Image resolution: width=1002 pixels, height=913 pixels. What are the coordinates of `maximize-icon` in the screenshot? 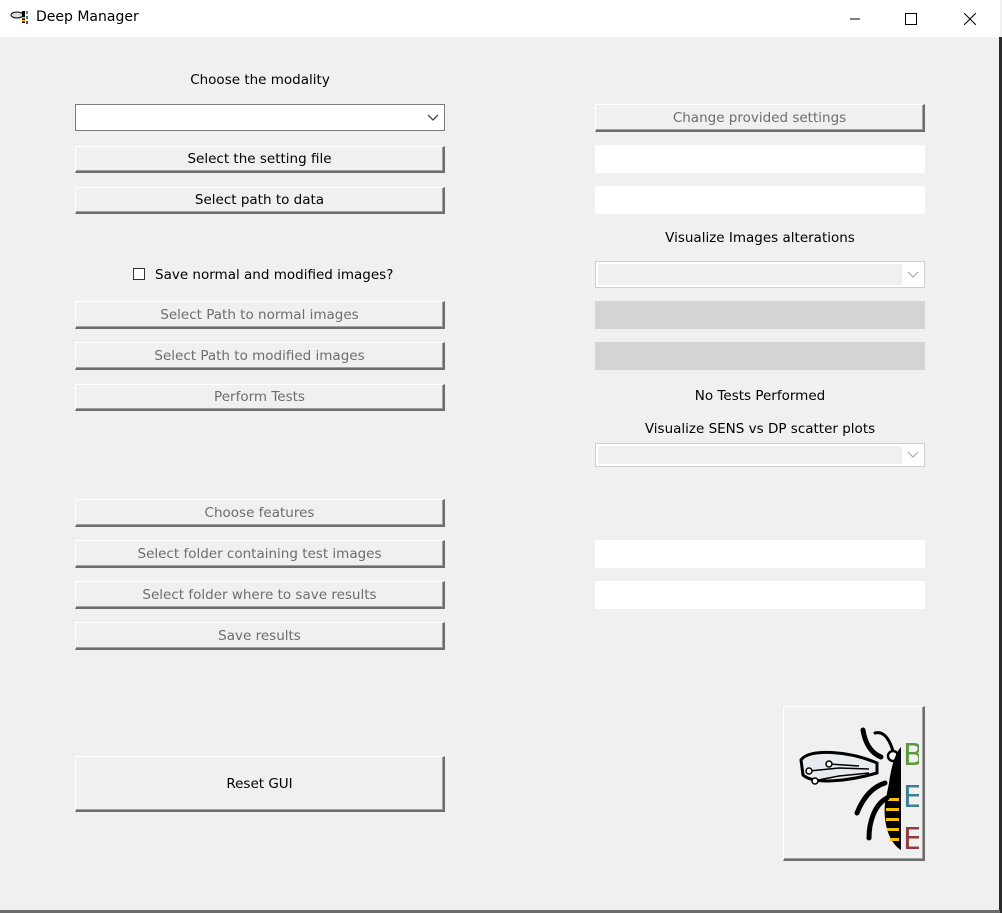 It's located at (911, 18).